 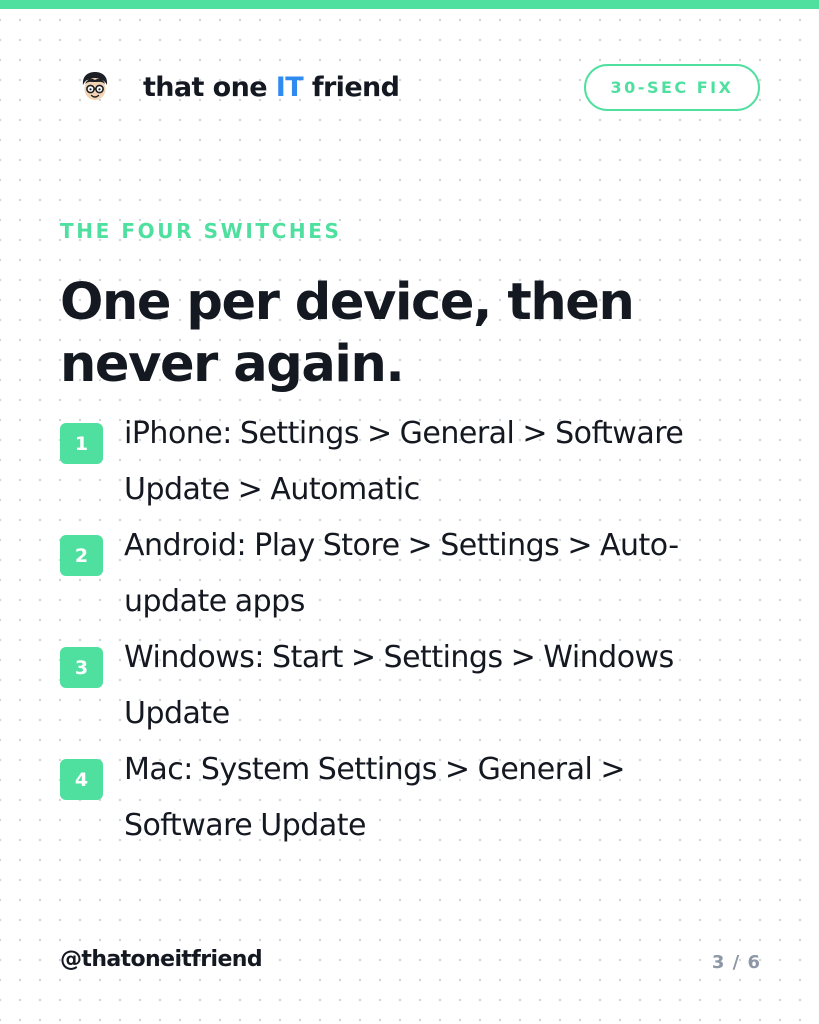 I want to click on step-number-badge: 1, so click(x=81, y=443).